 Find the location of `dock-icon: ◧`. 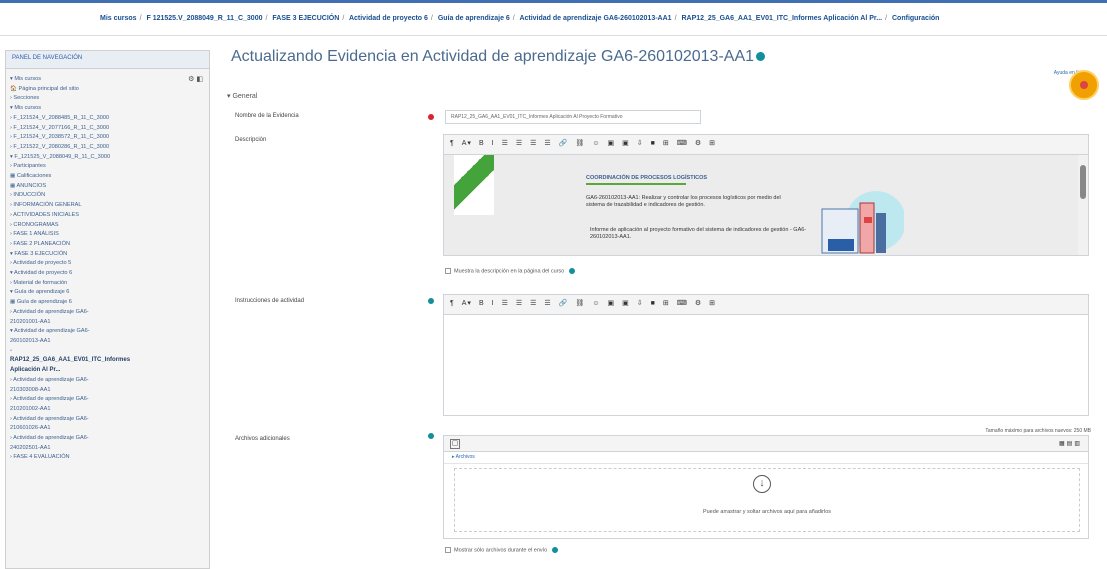

dock-icon: ◧ is located at coordinates (199, 79).